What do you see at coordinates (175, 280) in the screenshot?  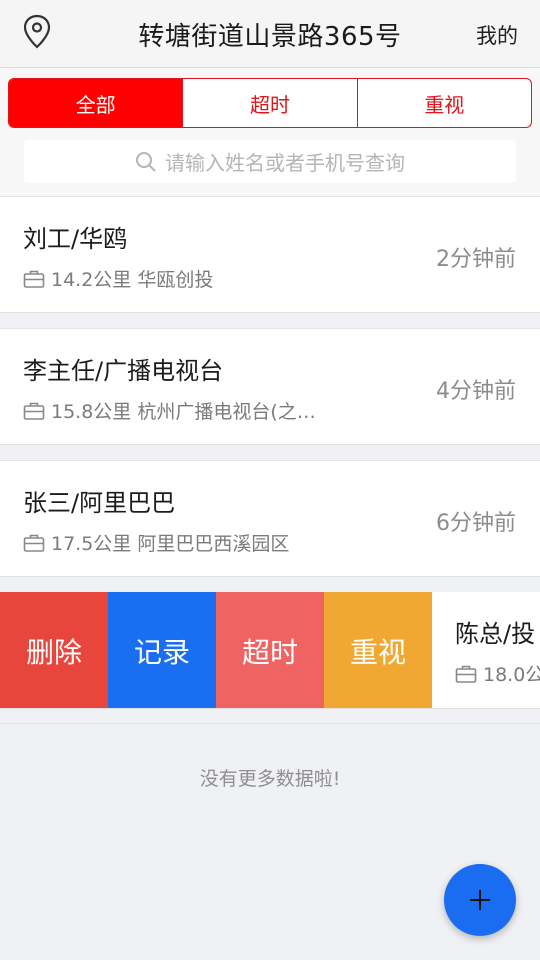 I see `contact-company: 华瓯创投` at bounding box center [175, 280].